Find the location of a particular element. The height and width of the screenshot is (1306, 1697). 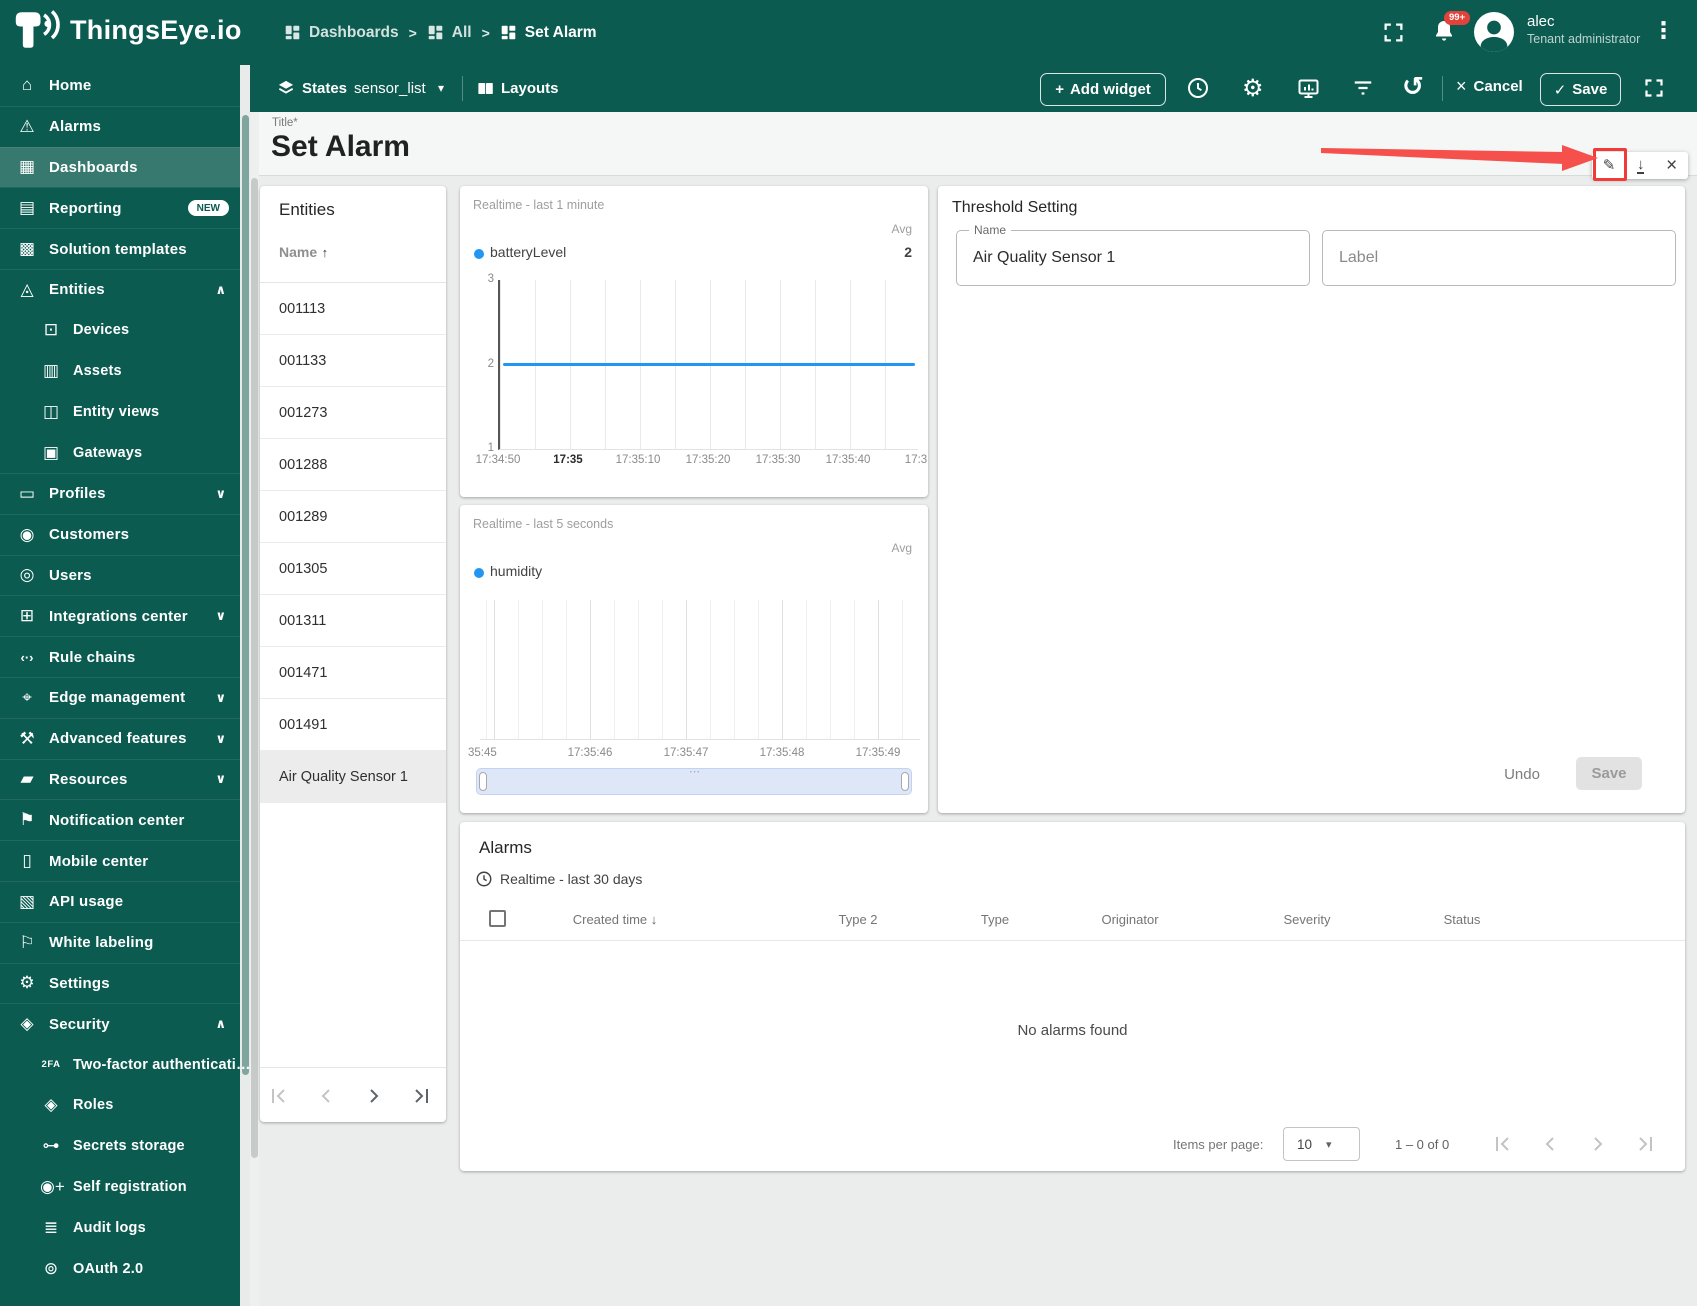

sidebar-item-gateways: ▣ Gateways is located at coordinates (120, 452).